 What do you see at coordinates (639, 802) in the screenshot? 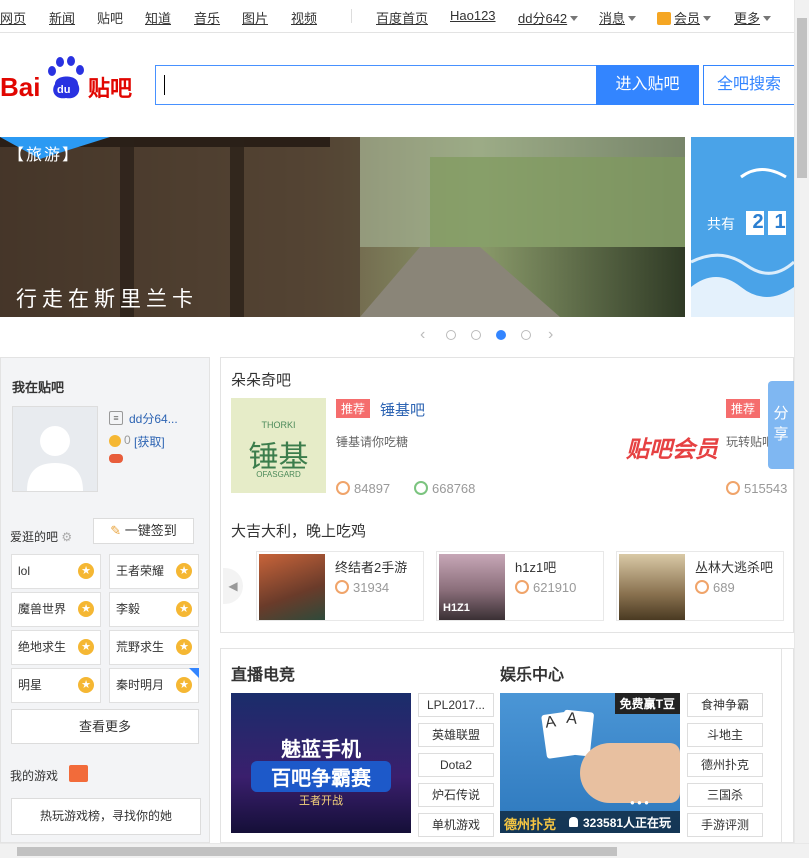
I see `carousel-dots: ● ● ●` at bounding box center [639, 802].